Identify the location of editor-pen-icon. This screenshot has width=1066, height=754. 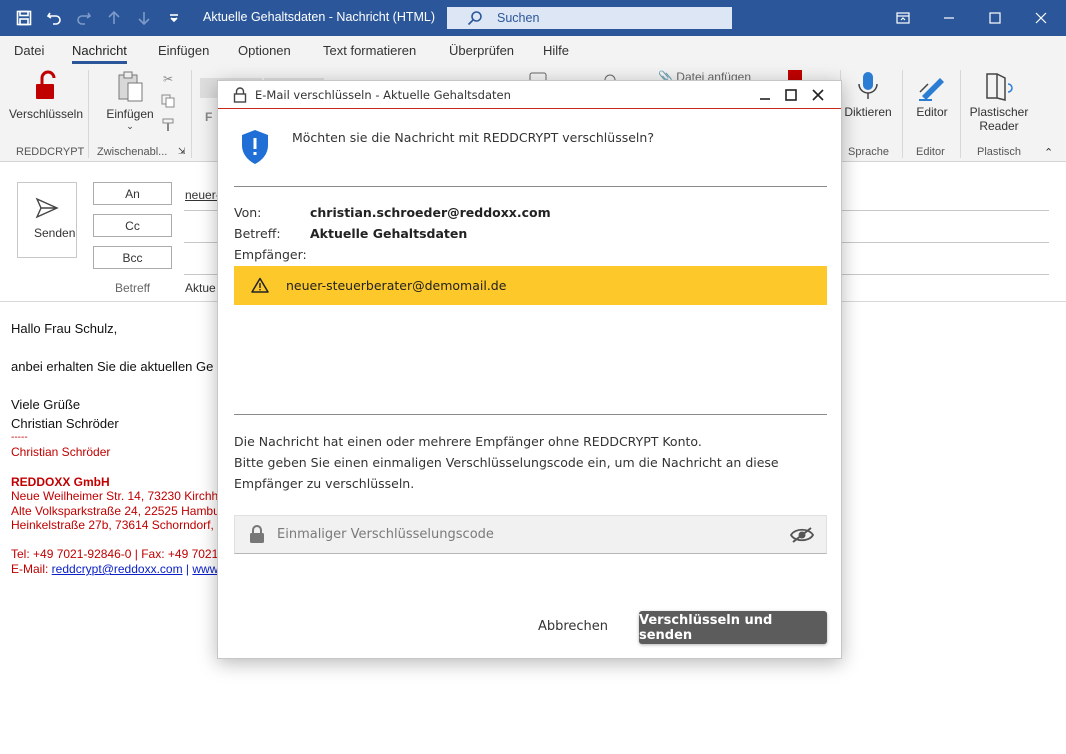
(931, 89).